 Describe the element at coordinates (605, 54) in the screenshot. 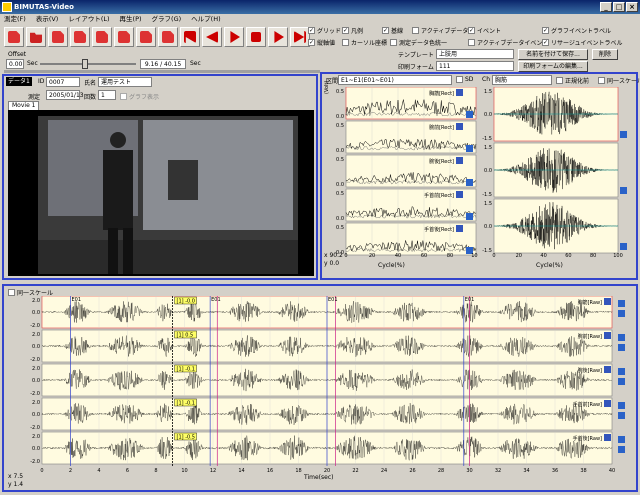

I see `delete-button: 削除` at that location.